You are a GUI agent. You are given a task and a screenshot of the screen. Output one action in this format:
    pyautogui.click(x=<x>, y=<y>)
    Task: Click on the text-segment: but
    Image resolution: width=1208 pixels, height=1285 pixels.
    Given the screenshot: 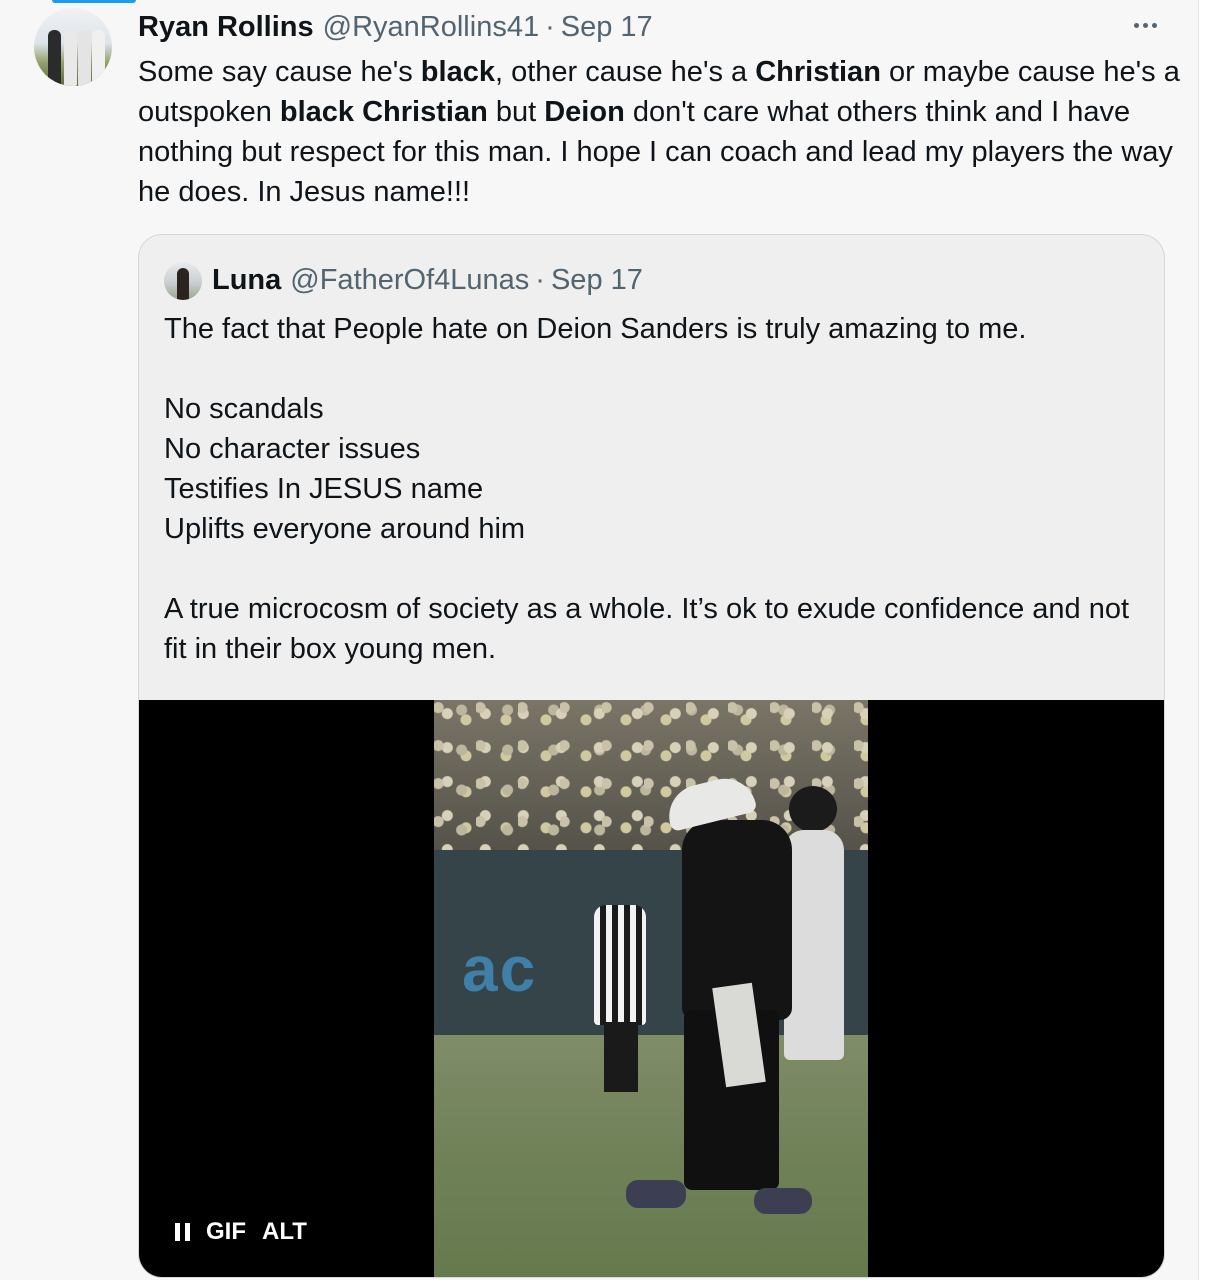 What is the action you would take?
    pyautogui.click(x=516, y=112)
    